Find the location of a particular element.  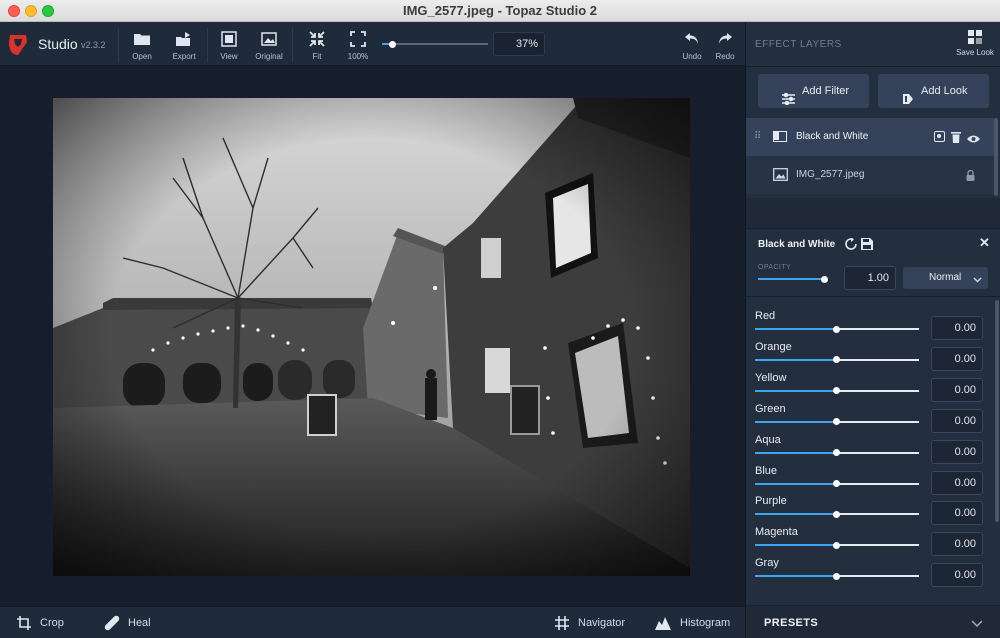

histogram-icon is located at coordinates (663, 625).